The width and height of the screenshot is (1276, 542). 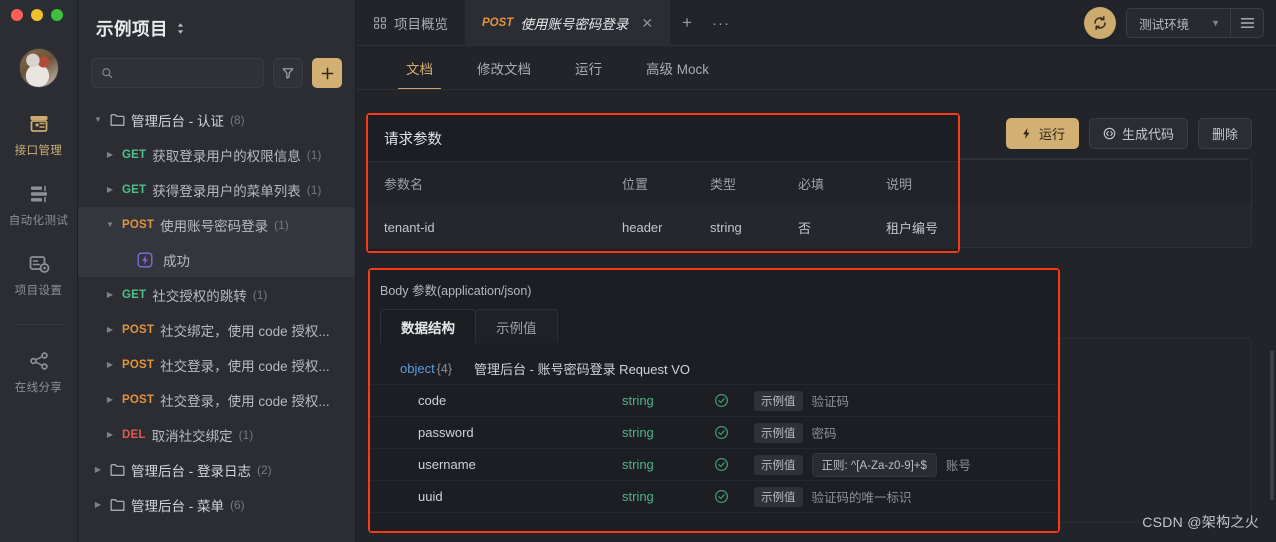 I want to click on schema-root-type: object, so click(x=417, y=368).